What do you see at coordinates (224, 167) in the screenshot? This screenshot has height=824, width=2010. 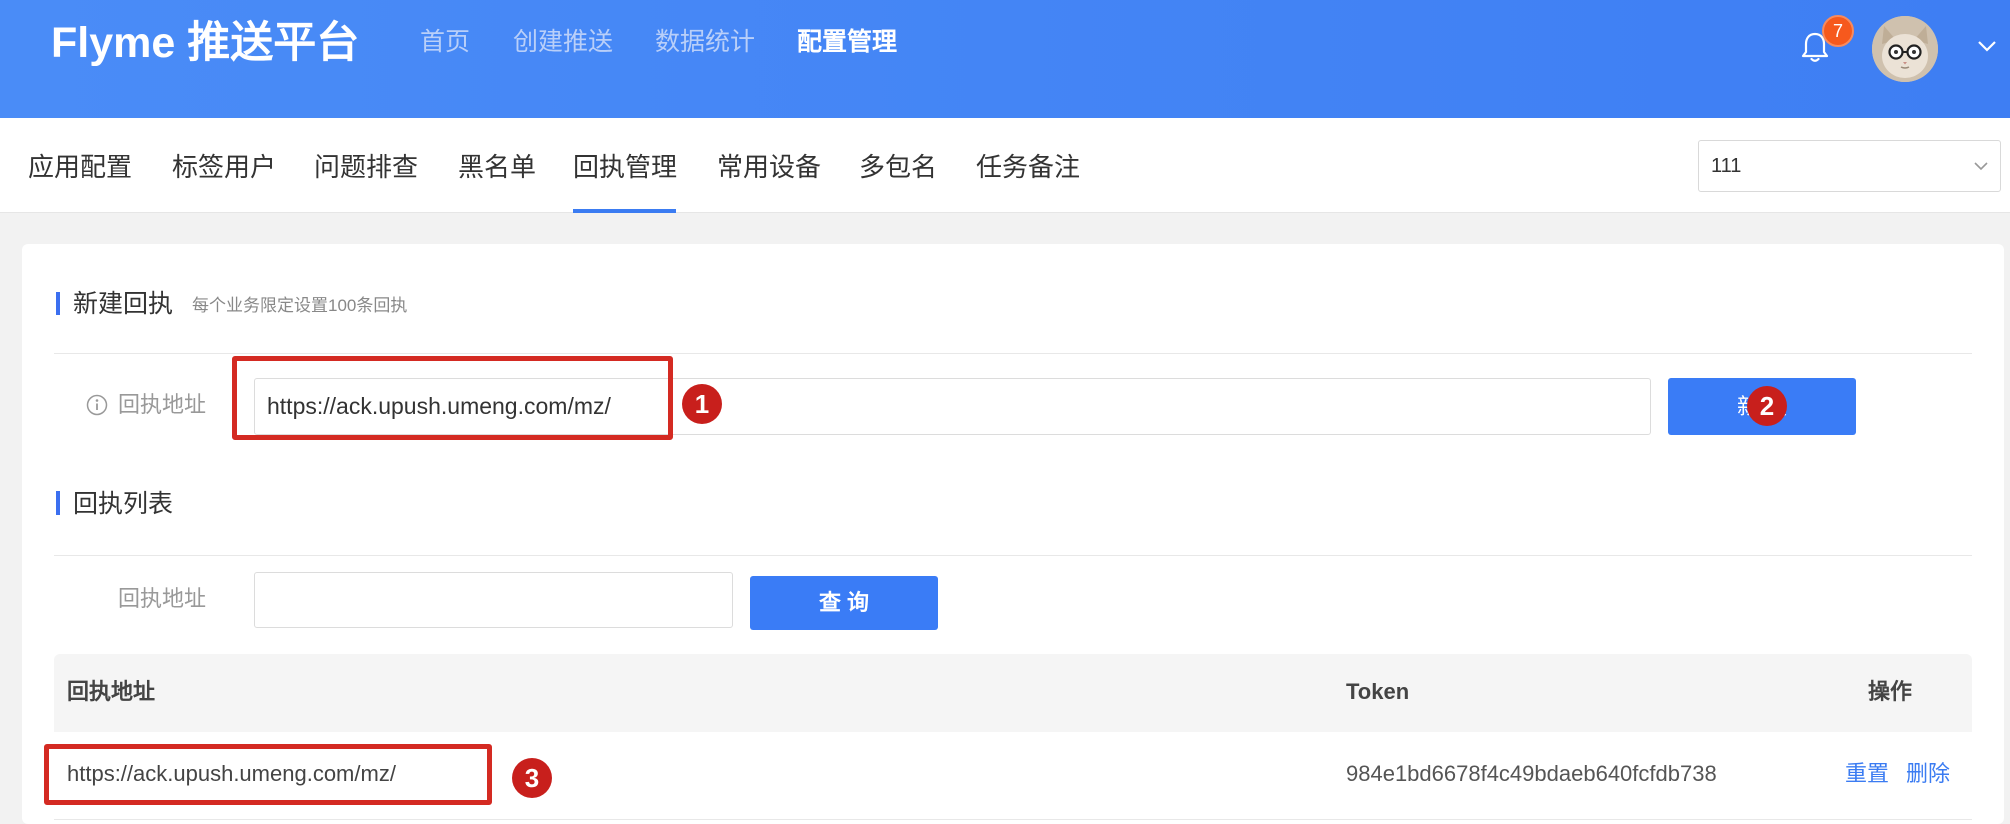 I see `tab-tag-users: 标签用户` at bounding box center [224, 167].